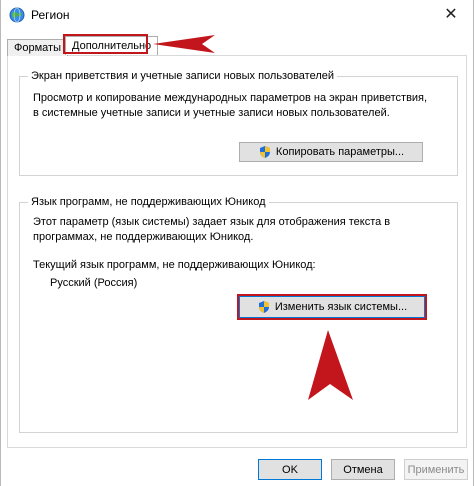 This screenshot has width=474, height=486. What do you see at coordinates (290, 469) in the screenshot?
I see `ok-button: OK` at bounding box center [290, 469].